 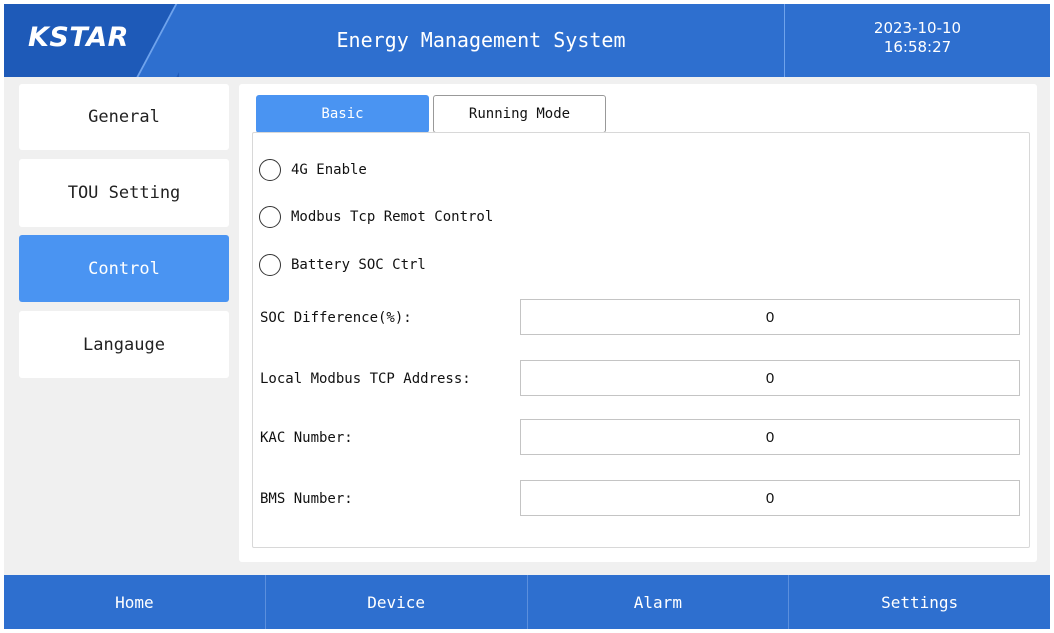 I want to click on sidebar-item-label: TOU Setting, so click(x=124, y=193).